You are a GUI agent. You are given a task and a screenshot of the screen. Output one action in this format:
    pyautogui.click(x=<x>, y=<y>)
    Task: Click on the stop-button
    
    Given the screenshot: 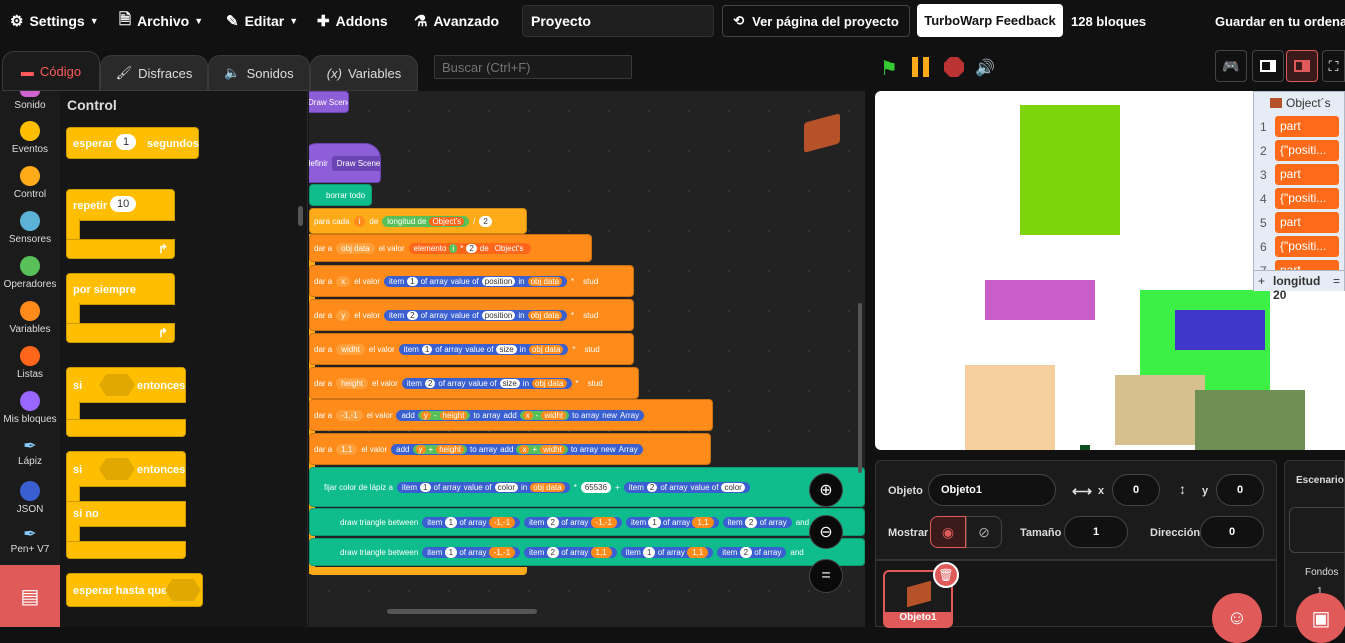 What is the action you would take?
    pyautogui.click(x=954, y=67)
    